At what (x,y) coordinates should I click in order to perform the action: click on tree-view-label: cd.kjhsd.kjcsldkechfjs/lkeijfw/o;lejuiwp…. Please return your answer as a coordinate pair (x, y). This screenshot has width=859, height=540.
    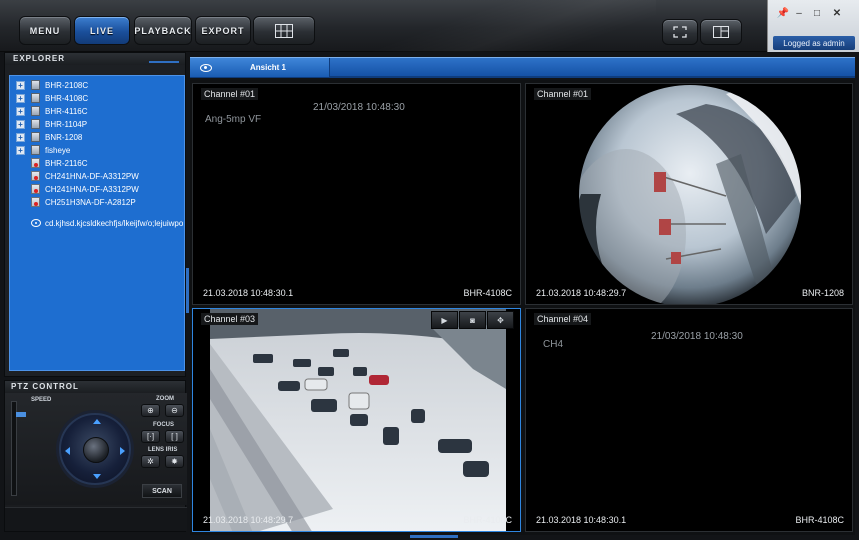
    Looking at the image, I should click on (115, 223).